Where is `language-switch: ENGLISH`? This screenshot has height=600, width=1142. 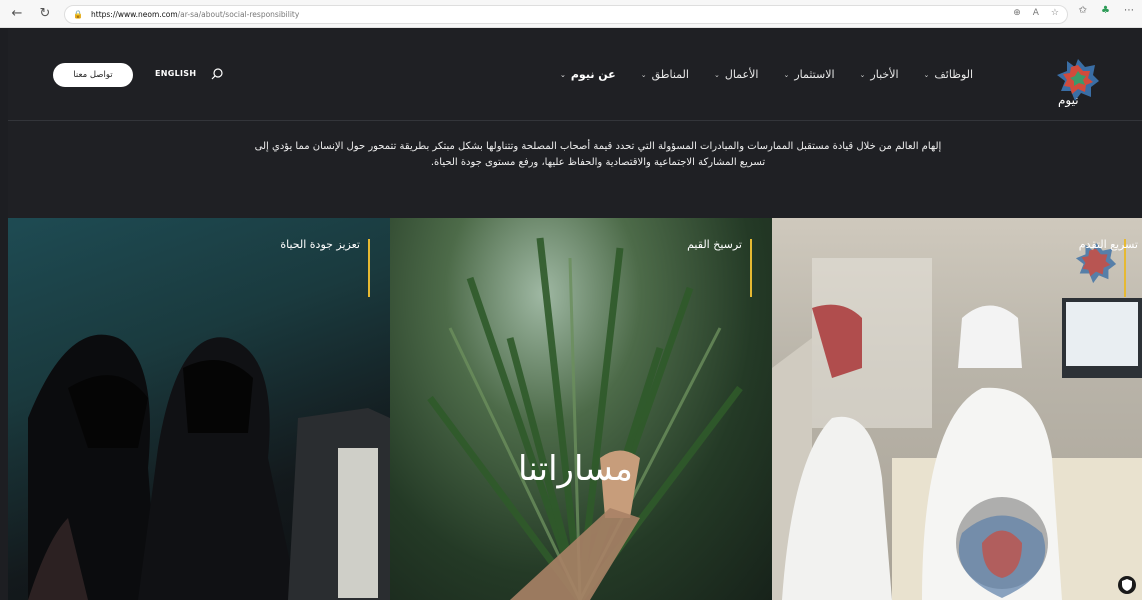
language-switch: ENGLISH is located at coordinates (175, 73).